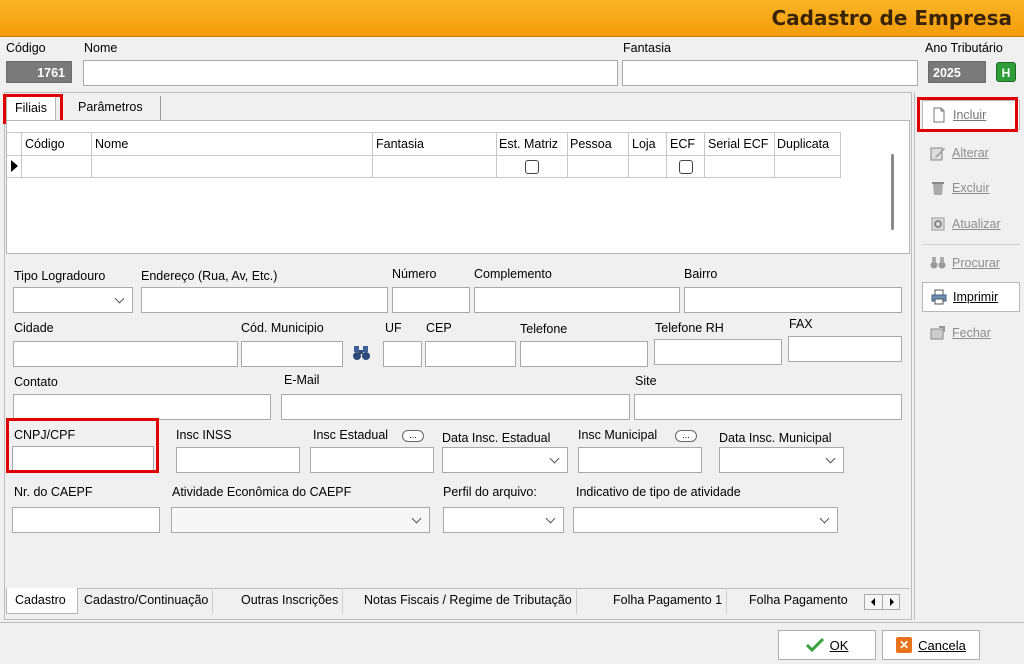 The height and width of the screenshot is (664, 1024). Describe the element at coordinates (803, 144) in the screenshot. I see `col-duplicata: Duplicata` at that location.